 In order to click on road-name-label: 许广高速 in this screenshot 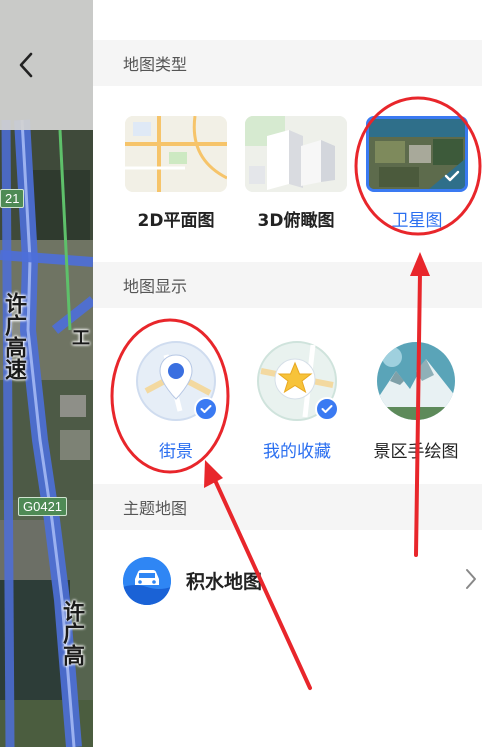, I will do `click(13, 336)`.